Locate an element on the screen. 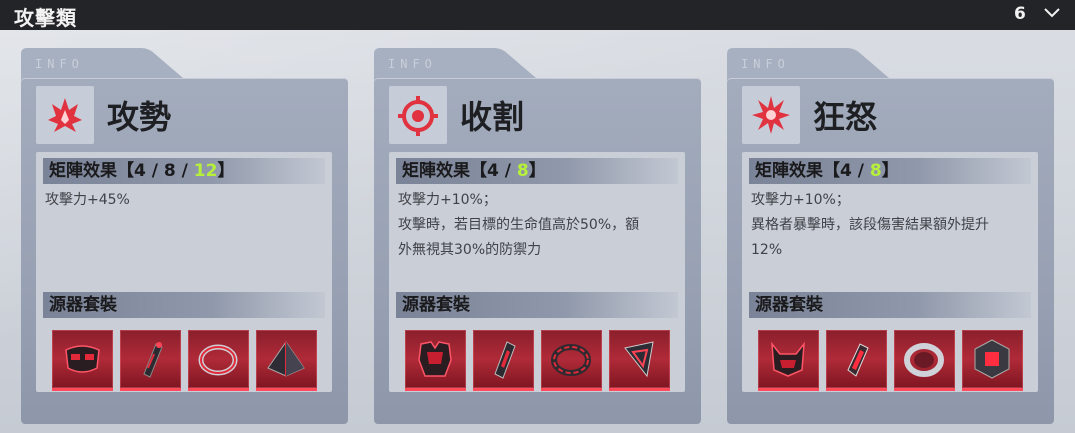 Image resolution: width=1075 pixels, height=433 pixels. chest-armor-icon is located at coordinates (435, 359).